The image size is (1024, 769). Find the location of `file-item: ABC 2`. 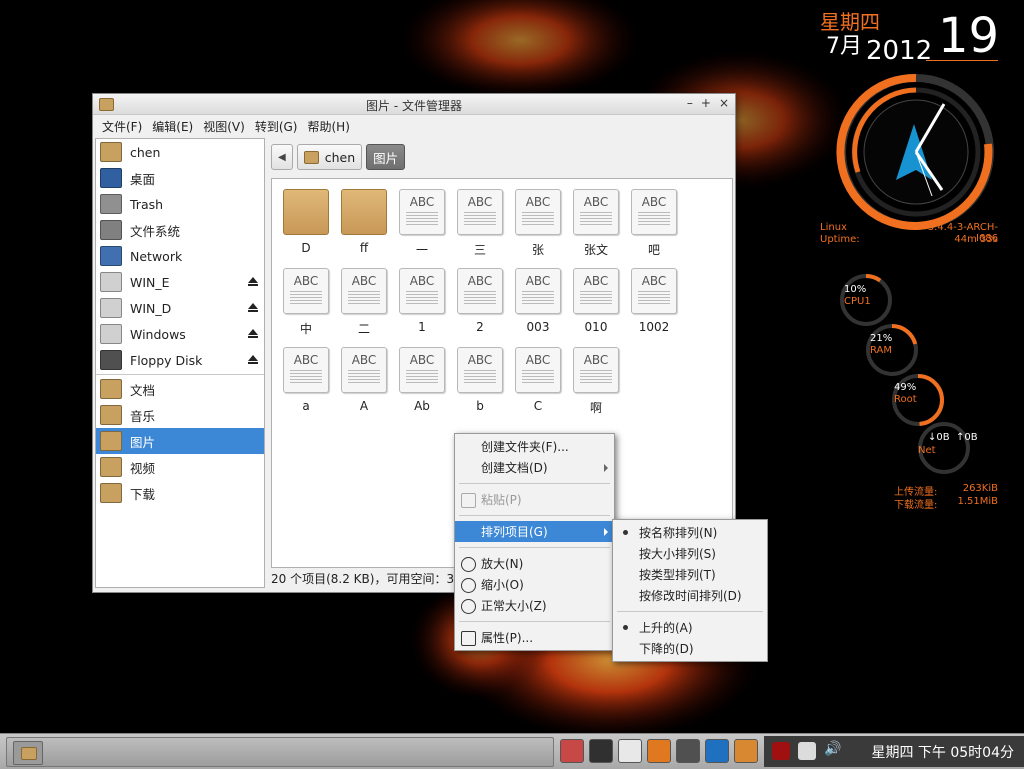

file-item: ABC 2 is located at coordinates (480, 301).